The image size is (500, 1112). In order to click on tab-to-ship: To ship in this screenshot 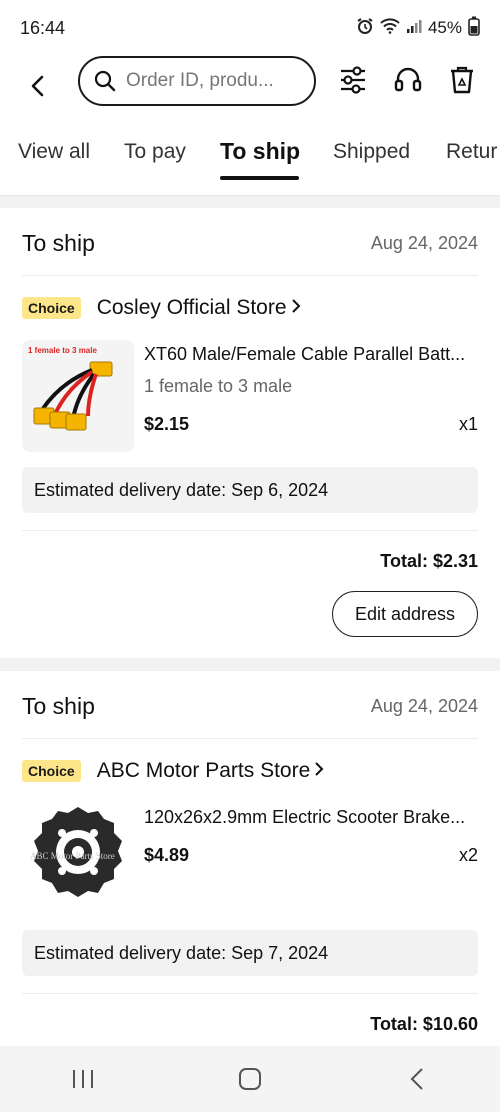, I will do `click(260, 151)`.